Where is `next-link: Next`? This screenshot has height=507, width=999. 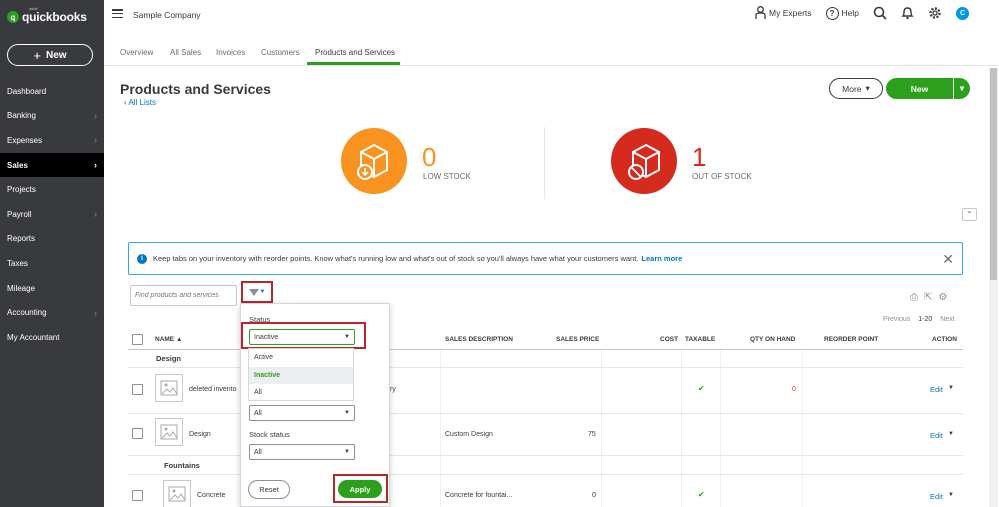
next-link: Next is located at coordinates (947, 319).